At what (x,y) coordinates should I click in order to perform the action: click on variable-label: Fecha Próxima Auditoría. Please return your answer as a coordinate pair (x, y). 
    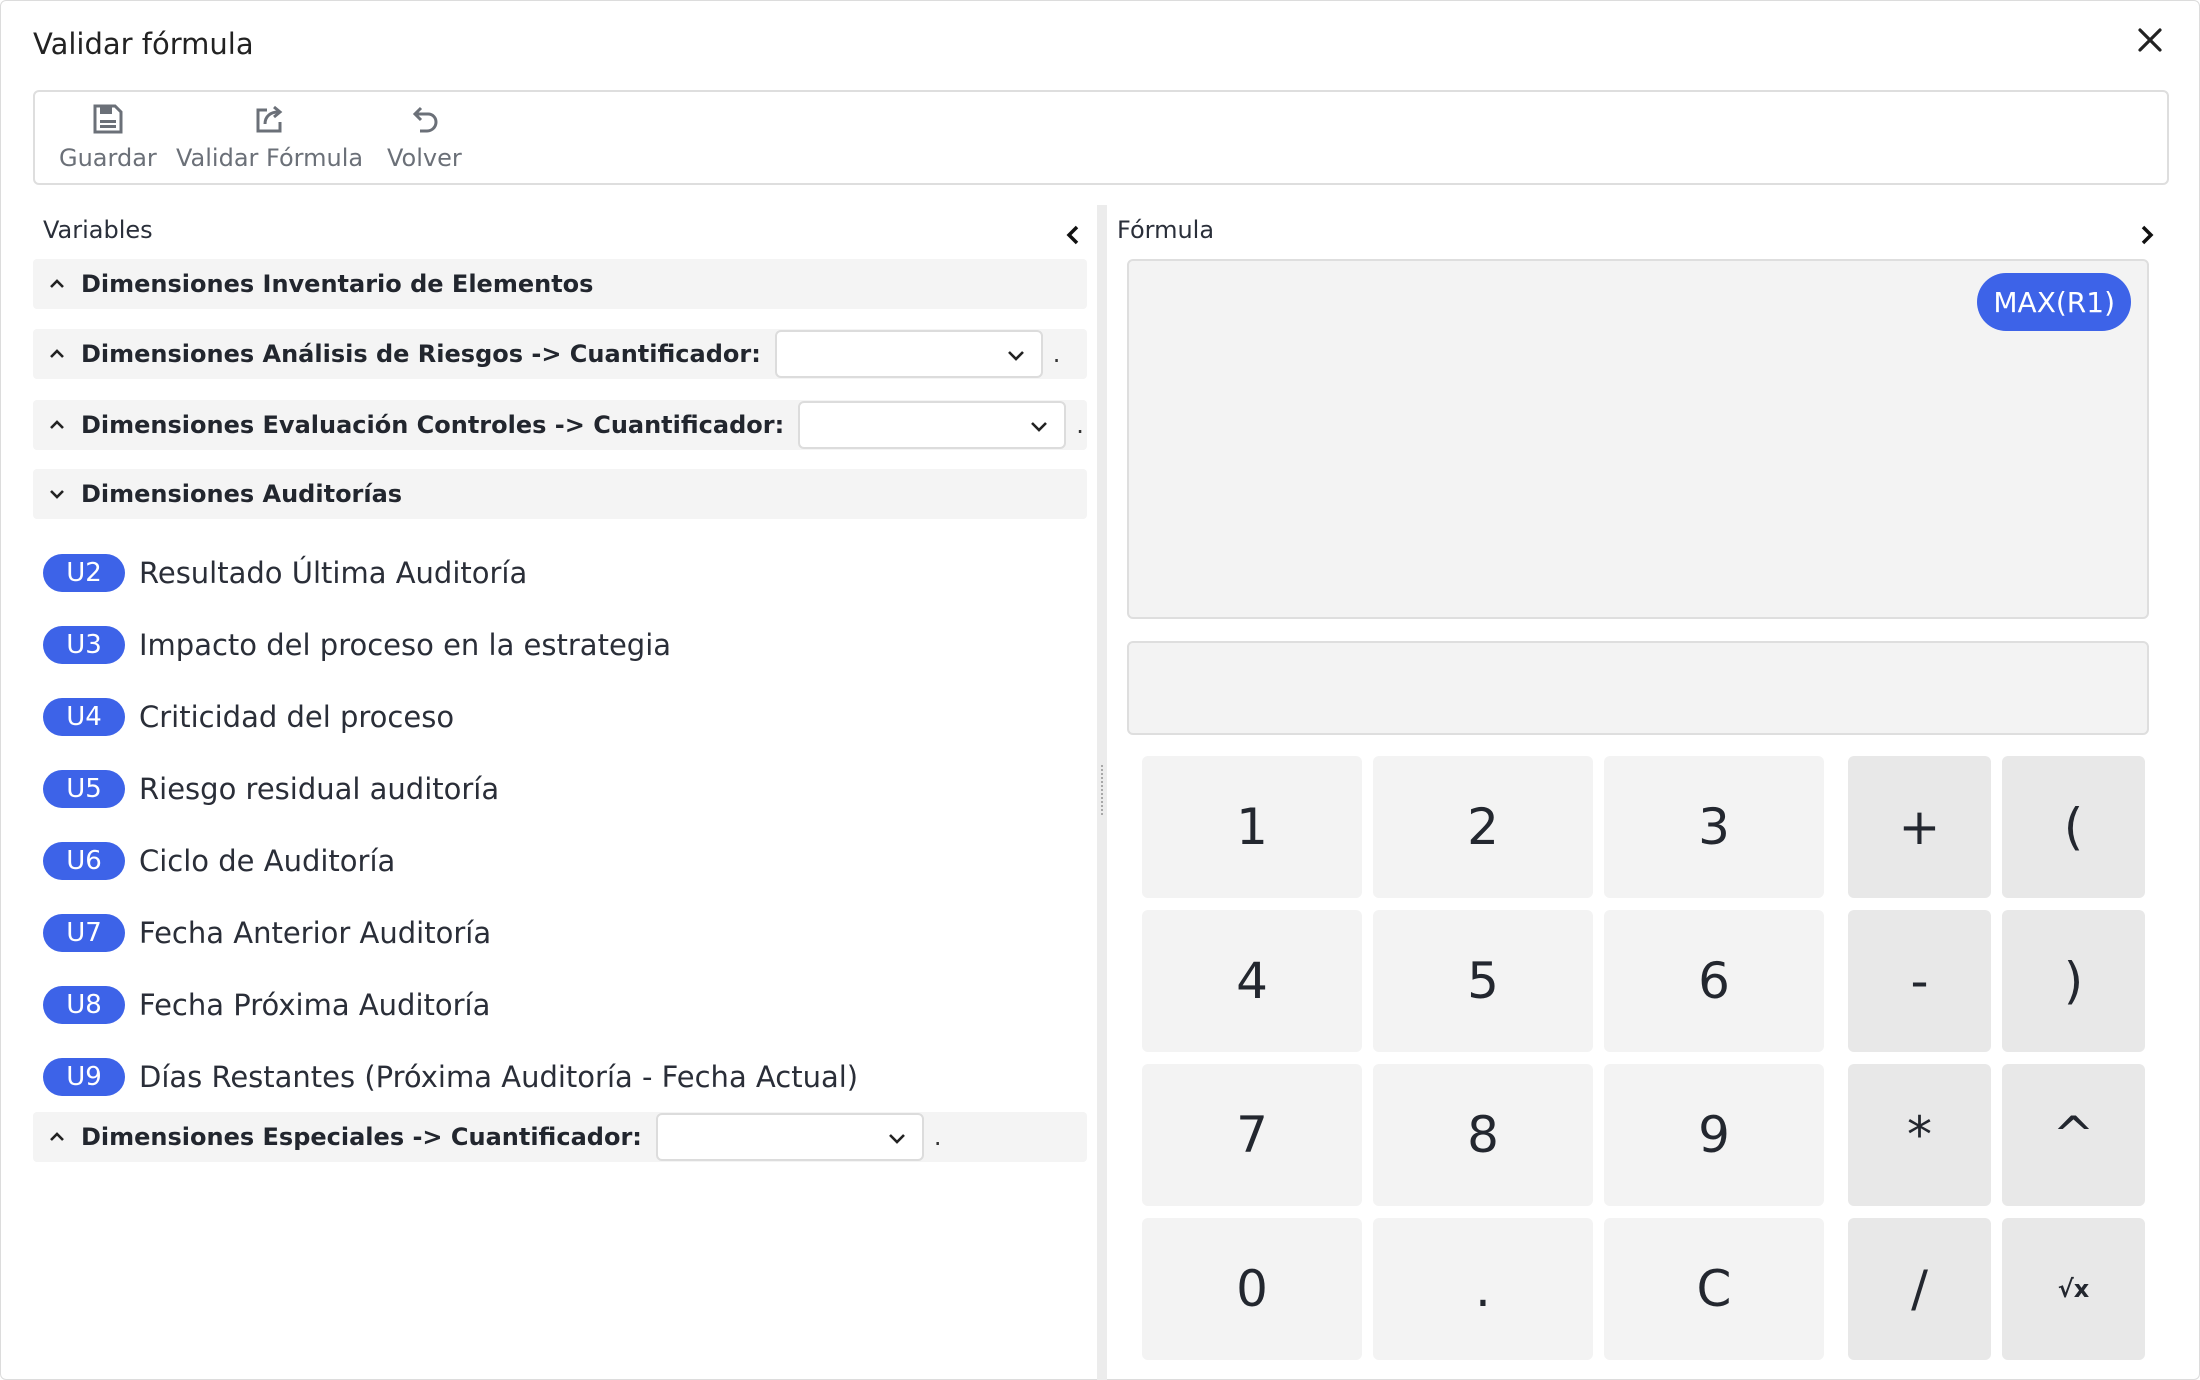
    Looking at the image, I should click on (315, 1005).